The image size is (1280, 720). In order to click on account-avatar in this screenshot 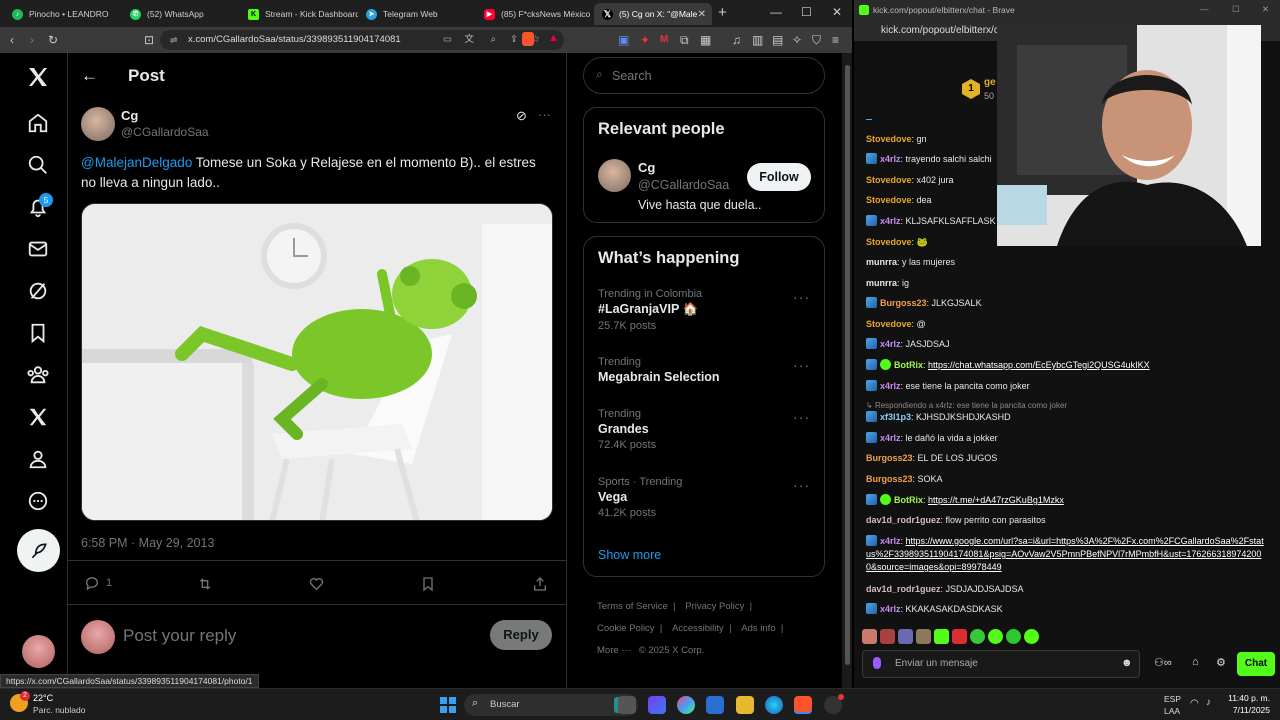, I will do `click(38, 651)`.